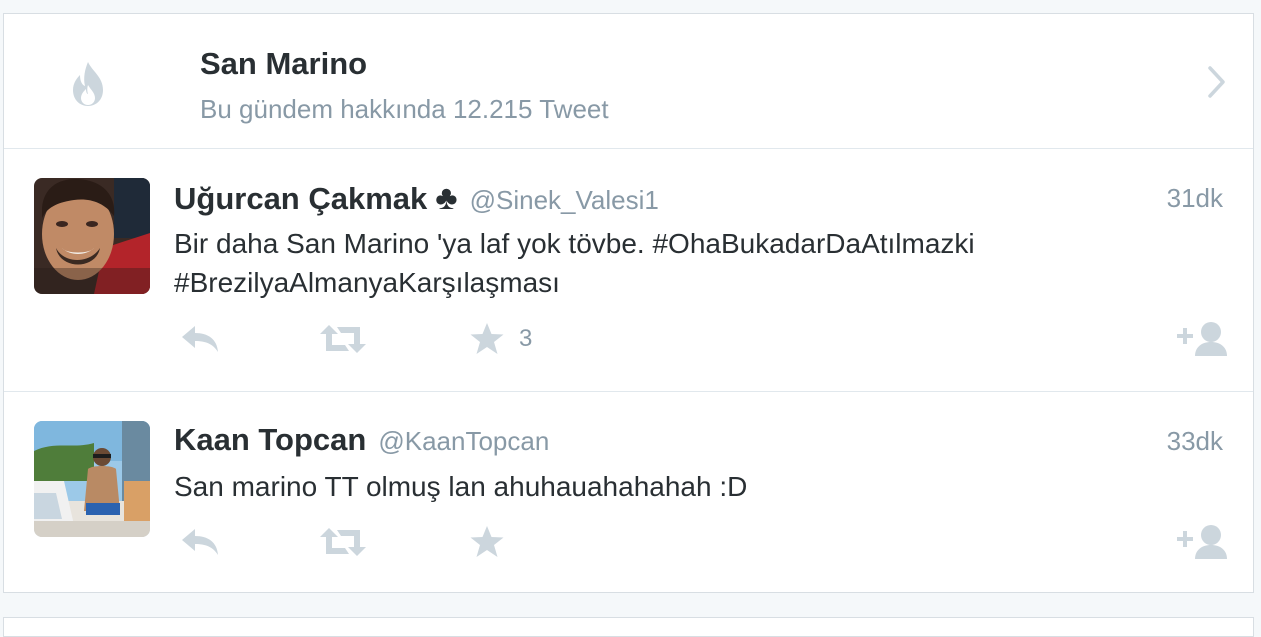  I want to click on user-fullname: Kaan Topcan, so click(270, 439).